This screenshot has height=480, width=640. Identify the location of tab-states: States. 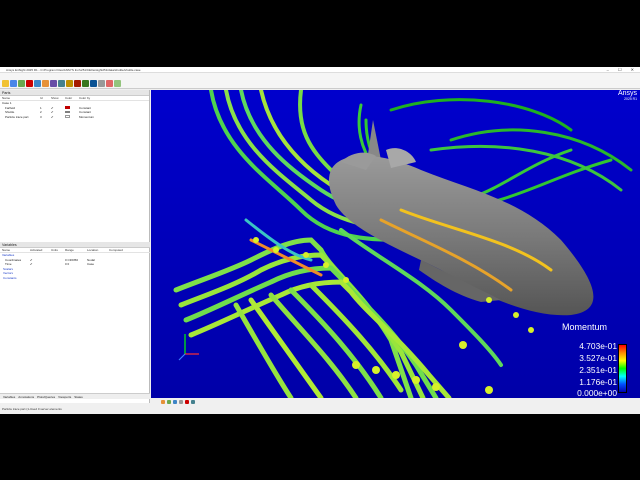
(78, 396).